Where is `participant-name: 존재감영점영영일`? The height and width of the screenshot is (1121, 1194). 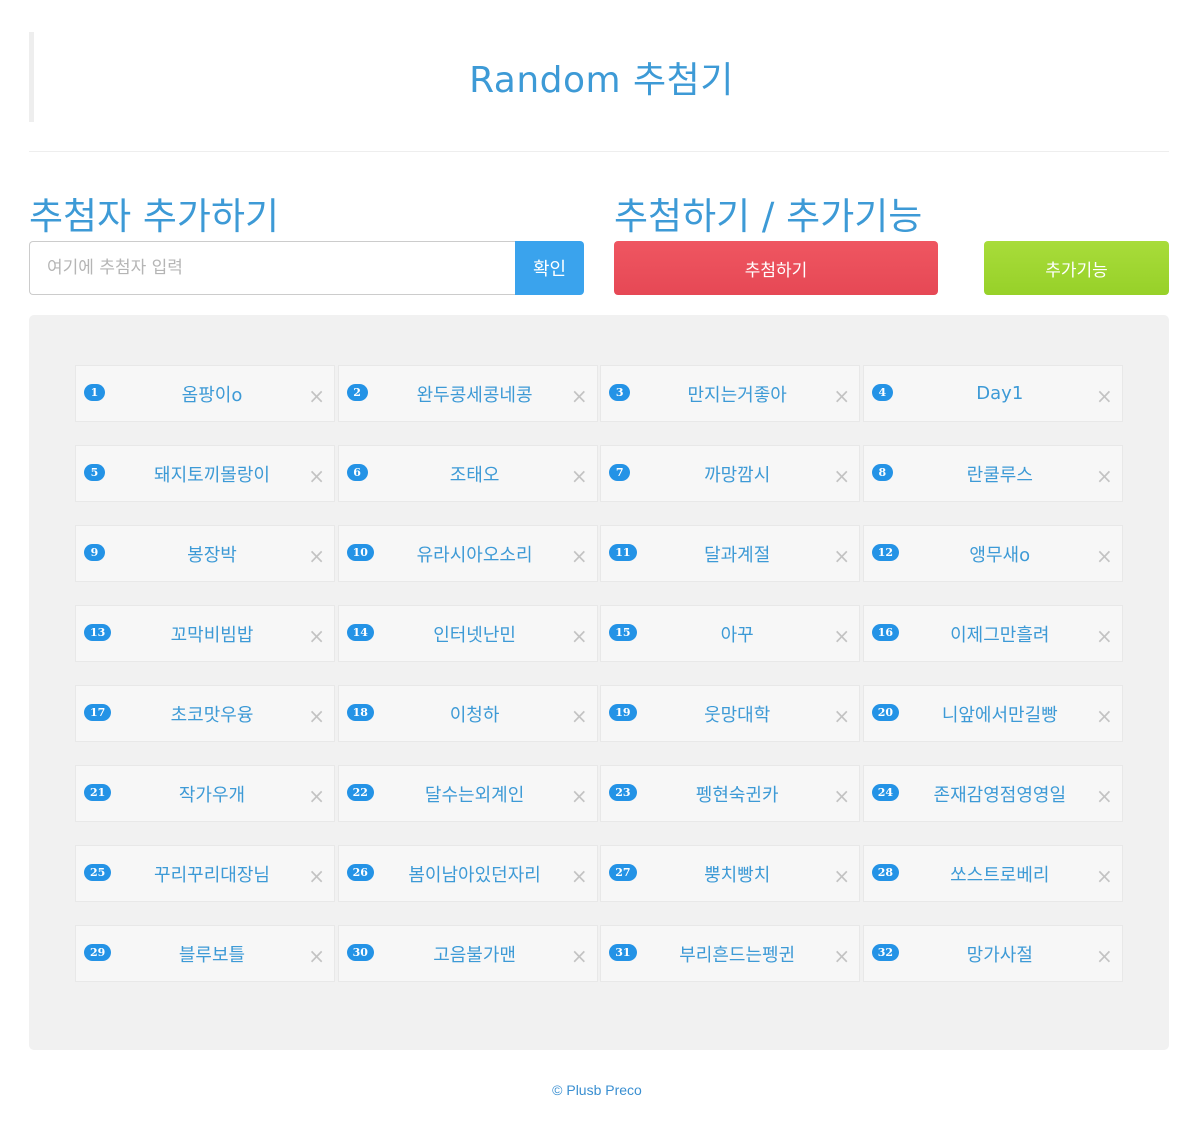
participant-name: 존재감영점영영일 is located at coordinates (1000, 795).